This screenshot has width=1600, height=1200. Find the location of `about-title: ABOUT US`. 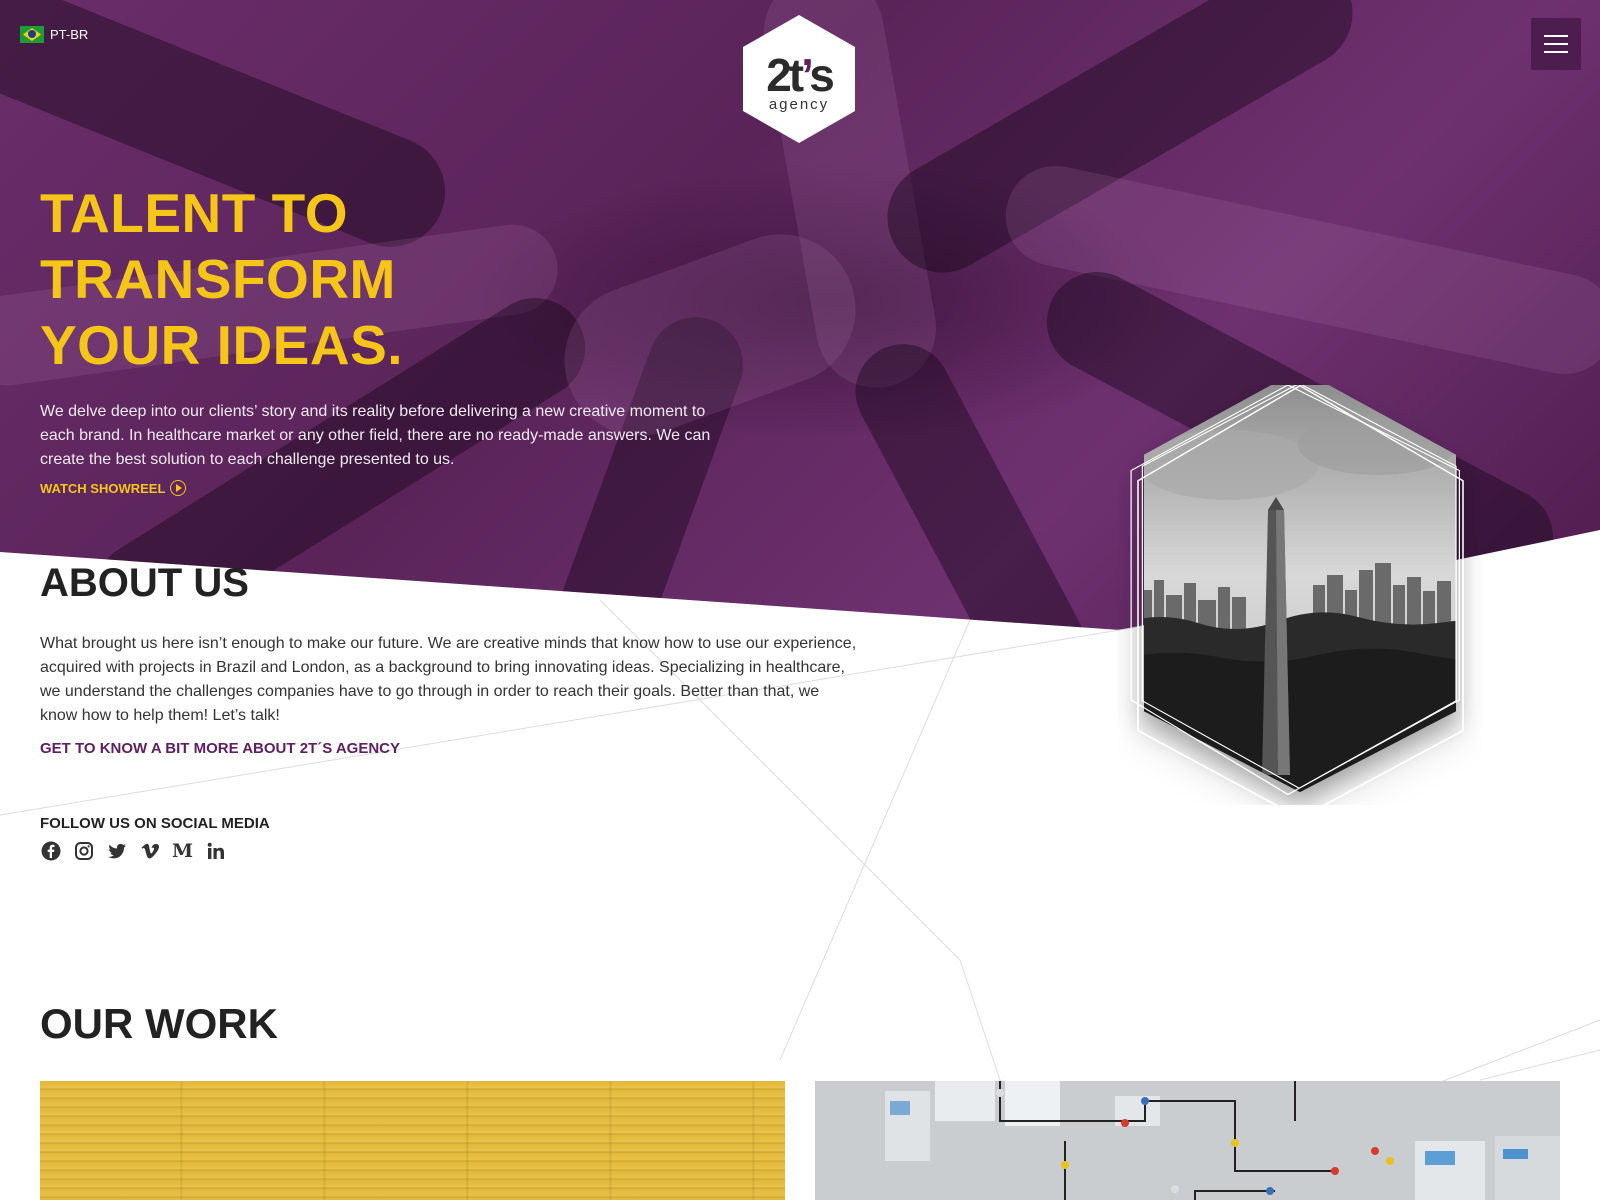

about-title: ABOUT US is located at coordinates (144, 583).